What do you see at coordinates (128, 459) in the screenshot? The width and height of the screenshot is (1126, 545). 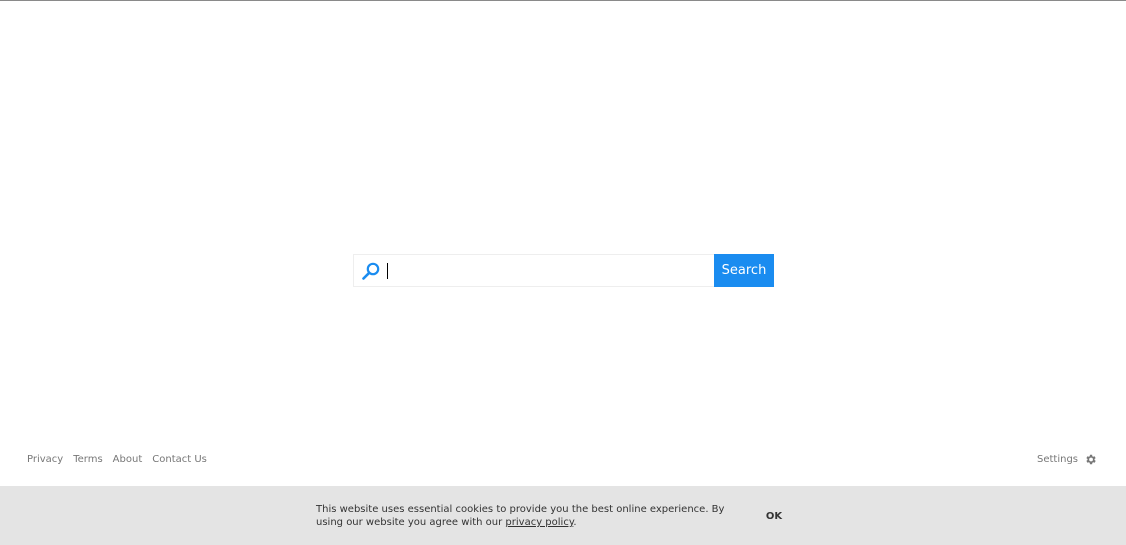 I see `footer-link-about: About` at bounding box center [128, 459].